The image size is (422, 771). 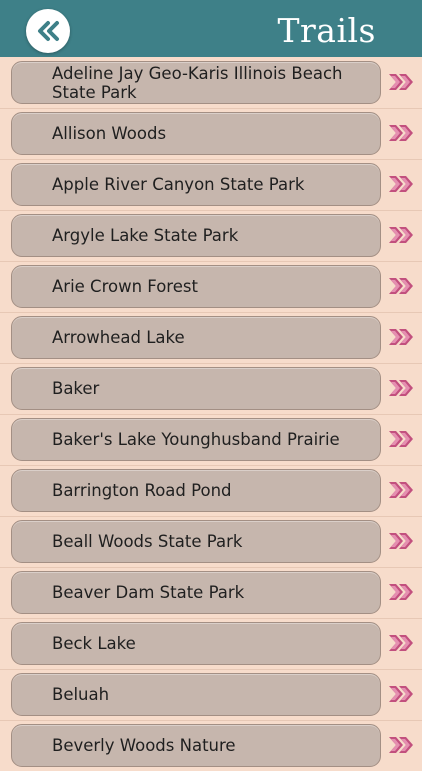 I want to click on list-item-label: Arrowhead Lake, so click(x=118, y=337).